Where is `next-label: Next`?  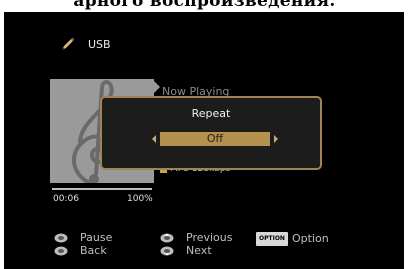
next-label: Next is located at coordinates (199, 250).